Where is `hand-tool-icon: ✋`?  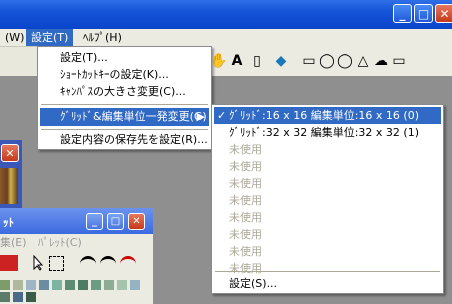 hand-tool-icon: ✋ is located at coordinates (219, 61).